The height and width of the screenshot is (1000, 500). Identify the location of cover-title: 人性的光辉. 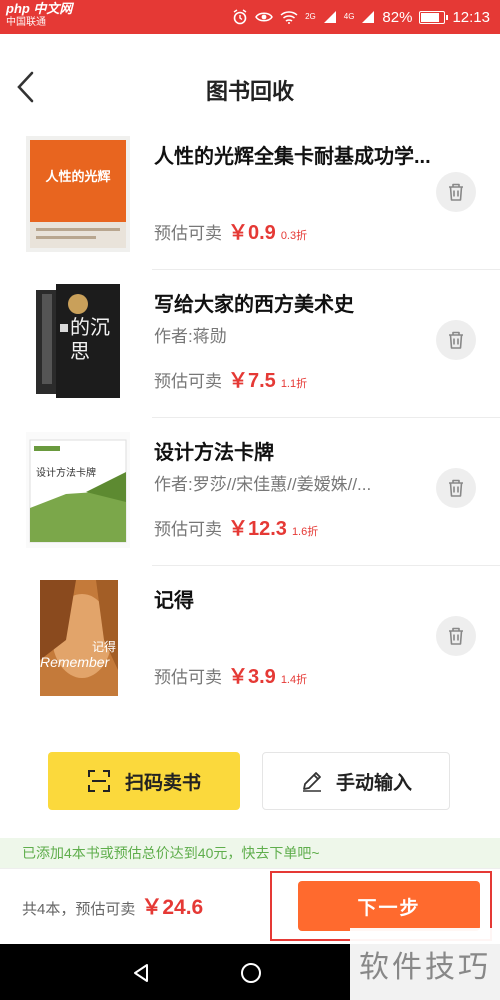
(78, 176).